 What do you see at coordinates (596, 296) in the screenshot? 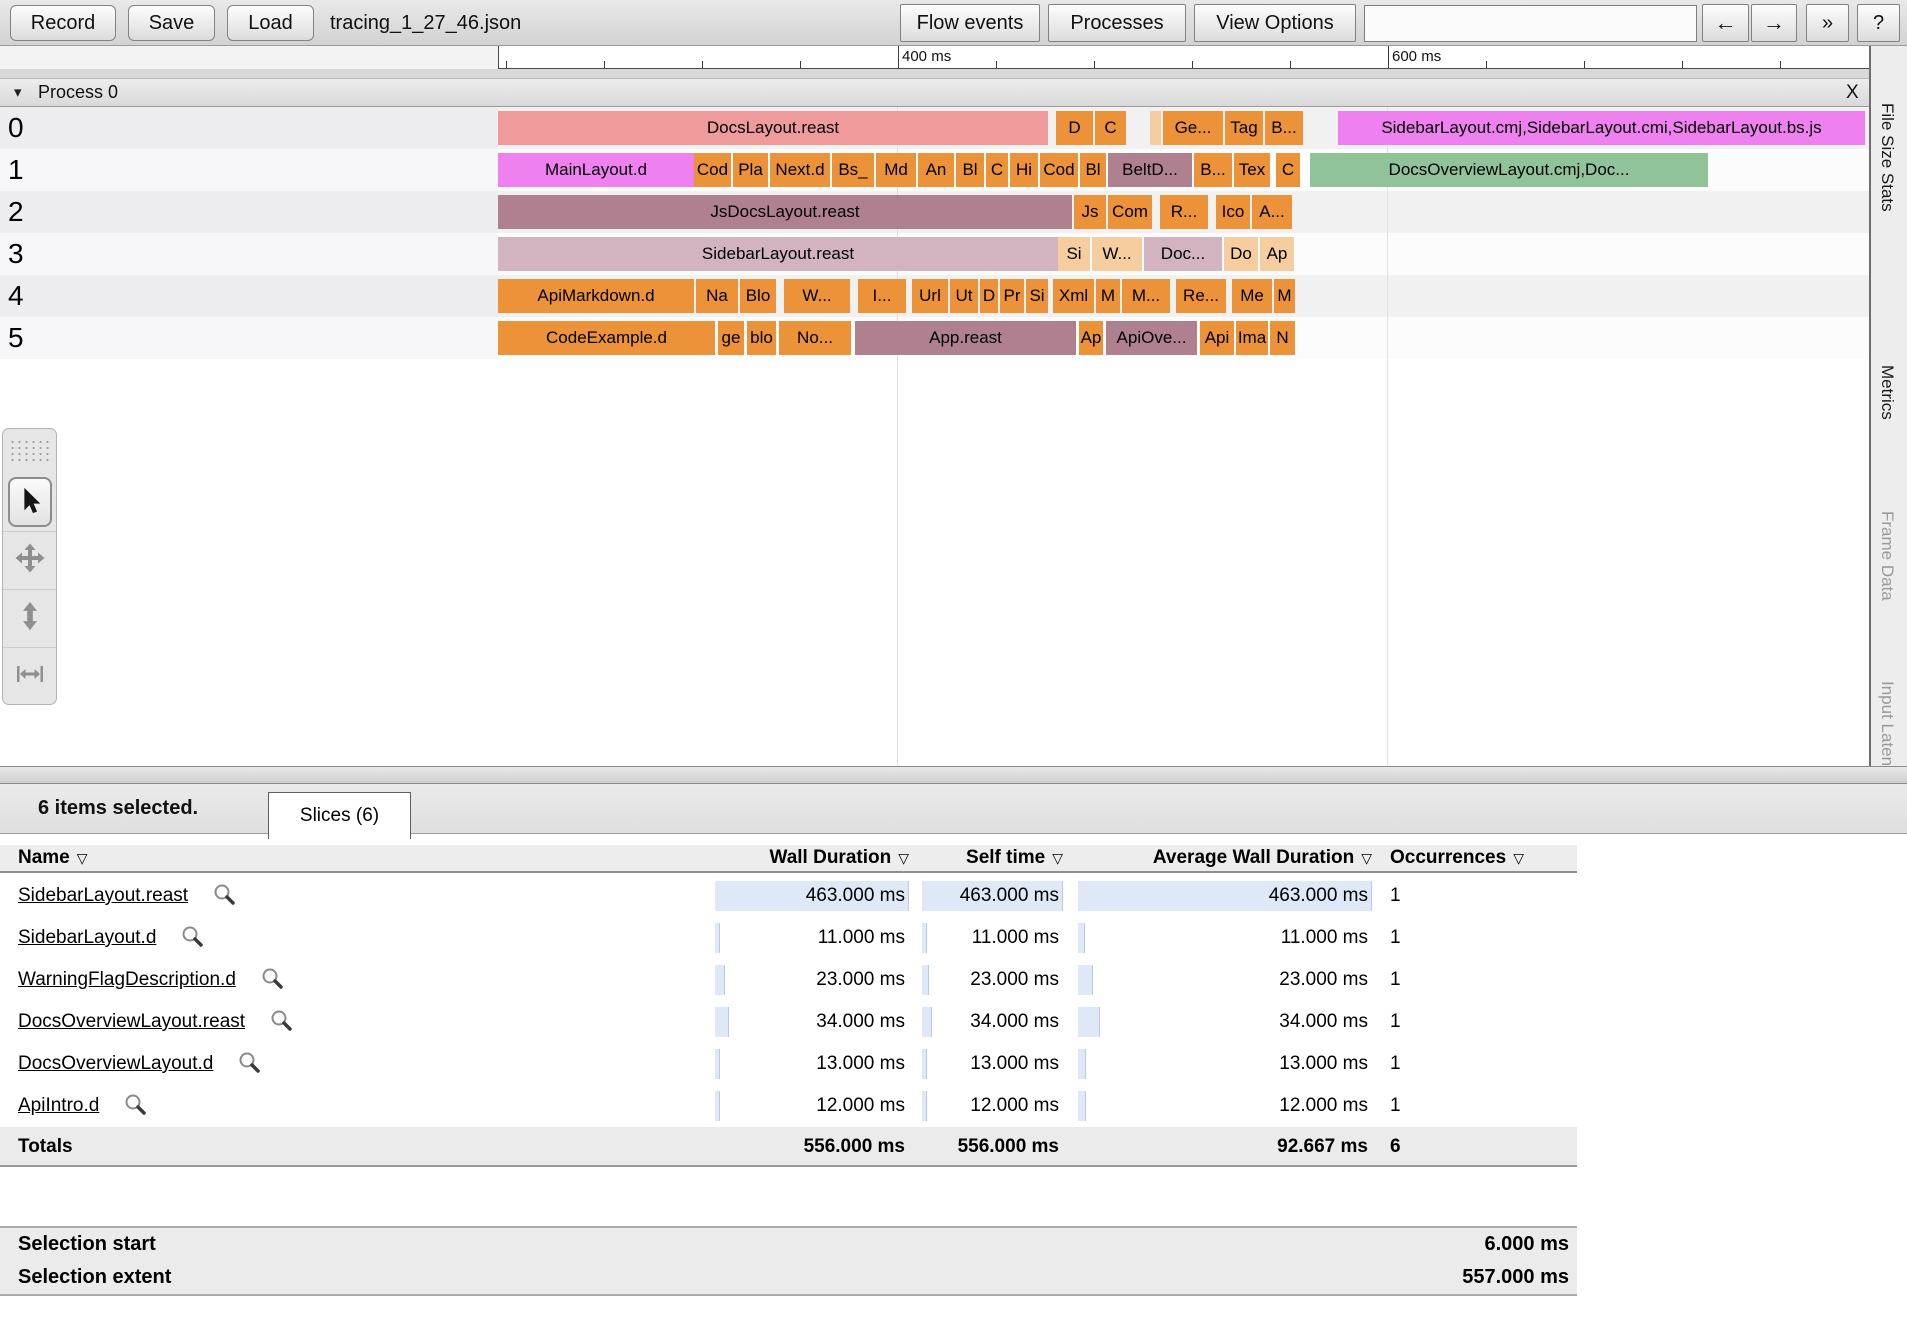
I see `trace-slice: ApiMarkdown.d` at bounding box center [596, 296].